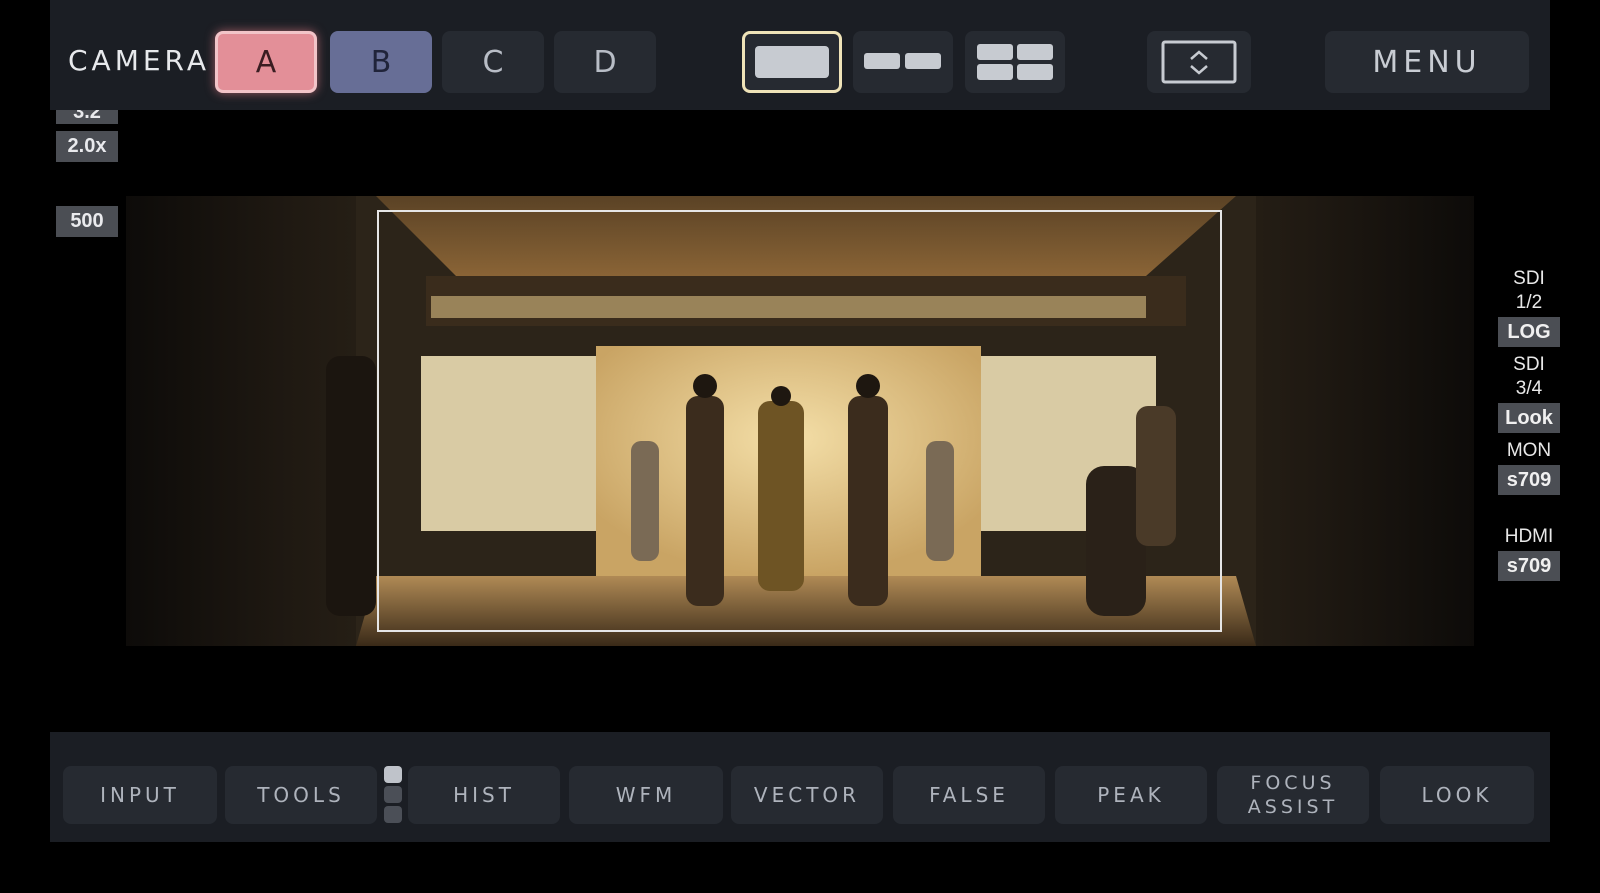  Describe the element at coordinates (301, 795) in the screenshot. I see `tools-button: TOOLS` at that location.